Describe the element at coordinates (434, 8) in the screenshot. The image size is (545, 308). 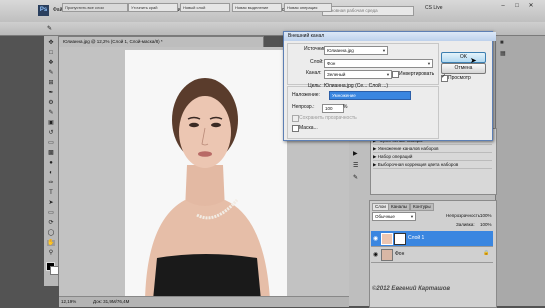
I see `cs-live-button: CS Live` at that location.